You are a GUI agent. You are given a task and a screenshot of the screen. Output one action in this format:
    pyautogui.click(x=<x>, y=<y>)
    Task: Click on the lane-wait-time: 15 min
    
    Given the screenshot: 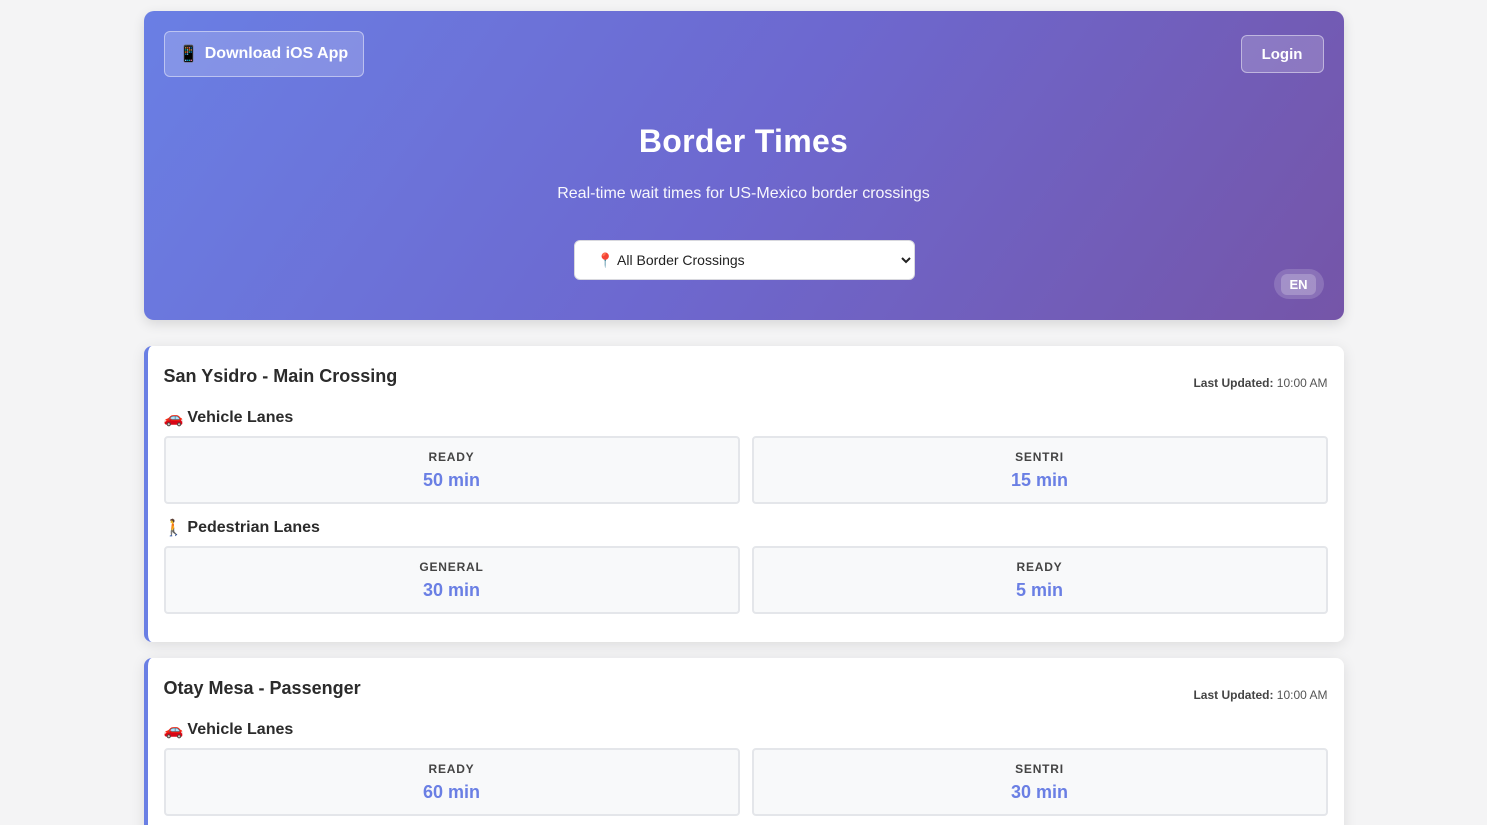 What is the action you would take?
    pyautogui.click(x=1039, y=480)
    